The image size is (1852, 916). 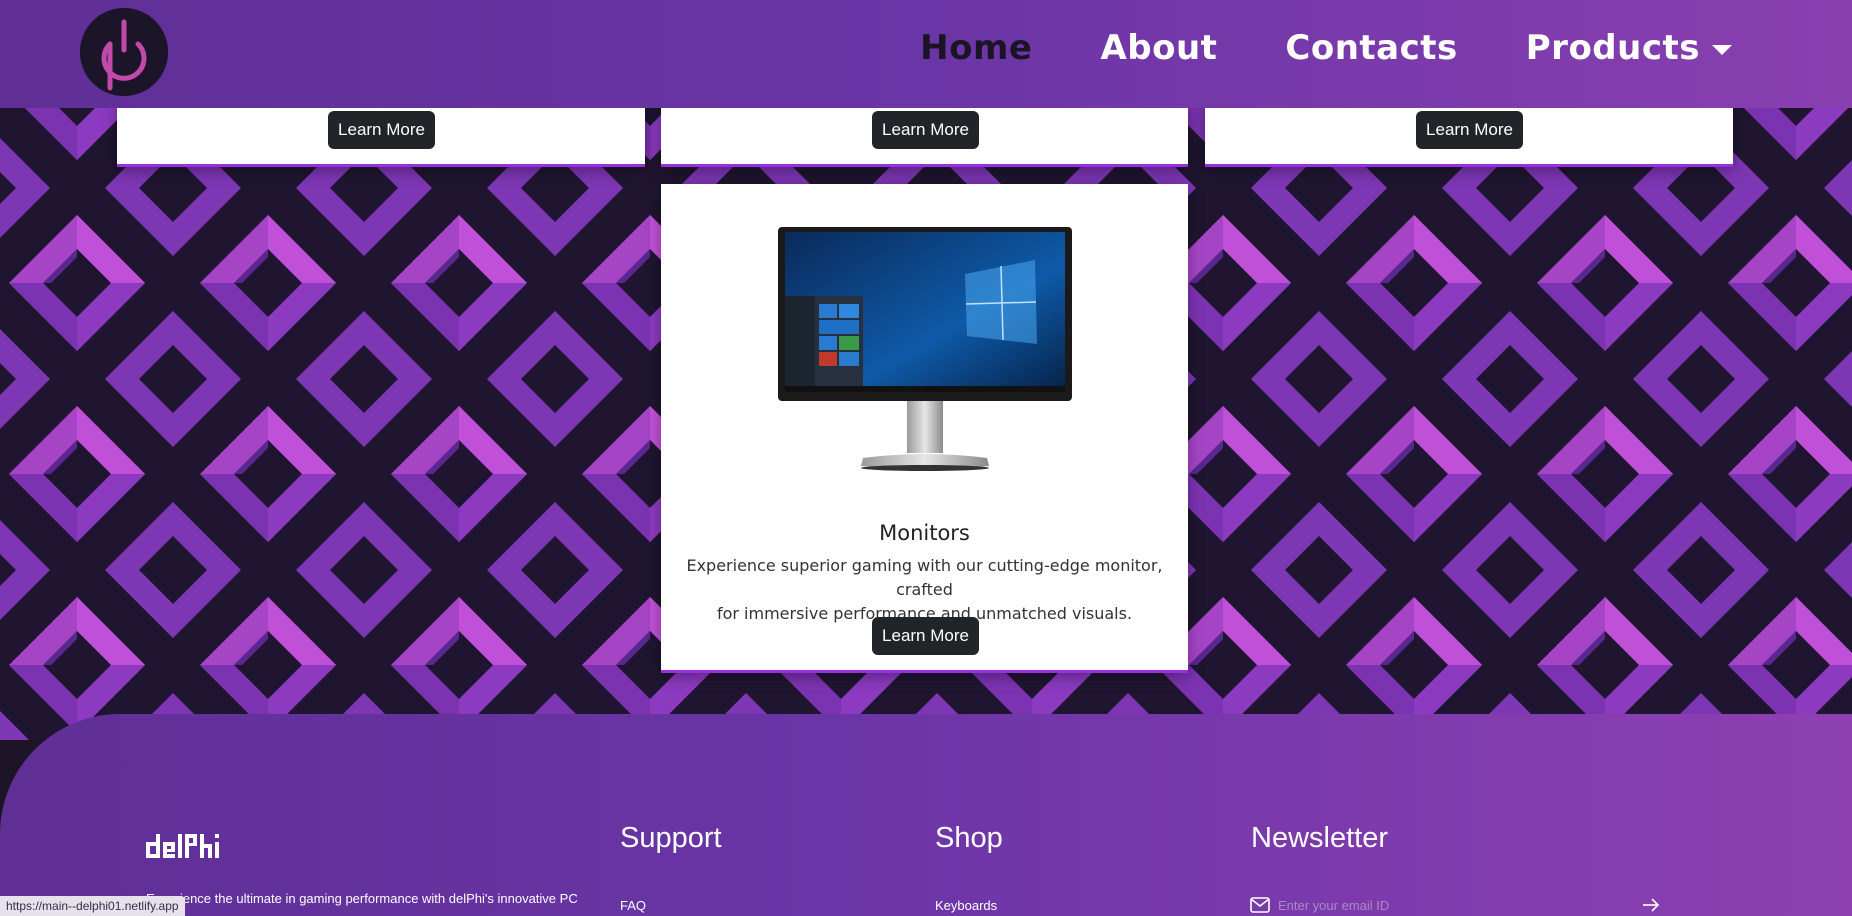 What do you see at coordinates (1612, 48) in the screenshot?
I see `nav-products-label: Products` at bounding box center [1612, 48].